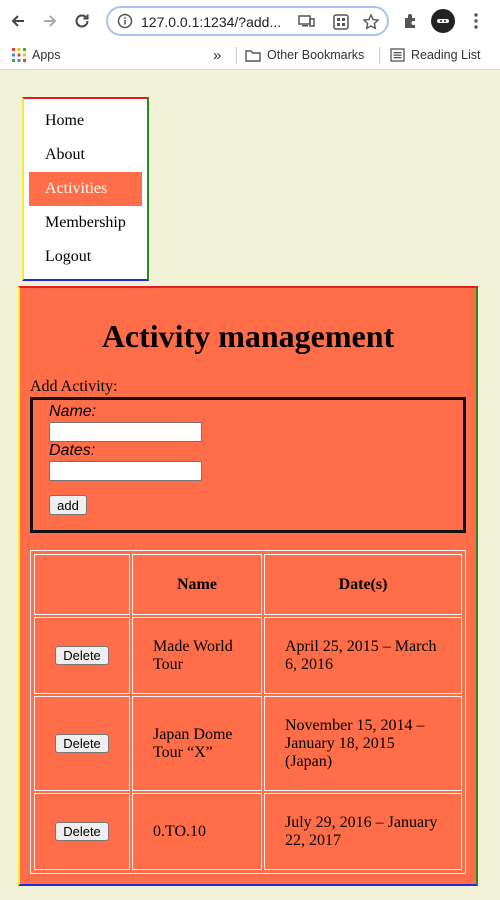 Image resolution: width=500 pixels, height=900 pixels. Describe the element at coordinates (363, 584) in the screenshot. I see `column-header-dates: Date(s)` at that location.